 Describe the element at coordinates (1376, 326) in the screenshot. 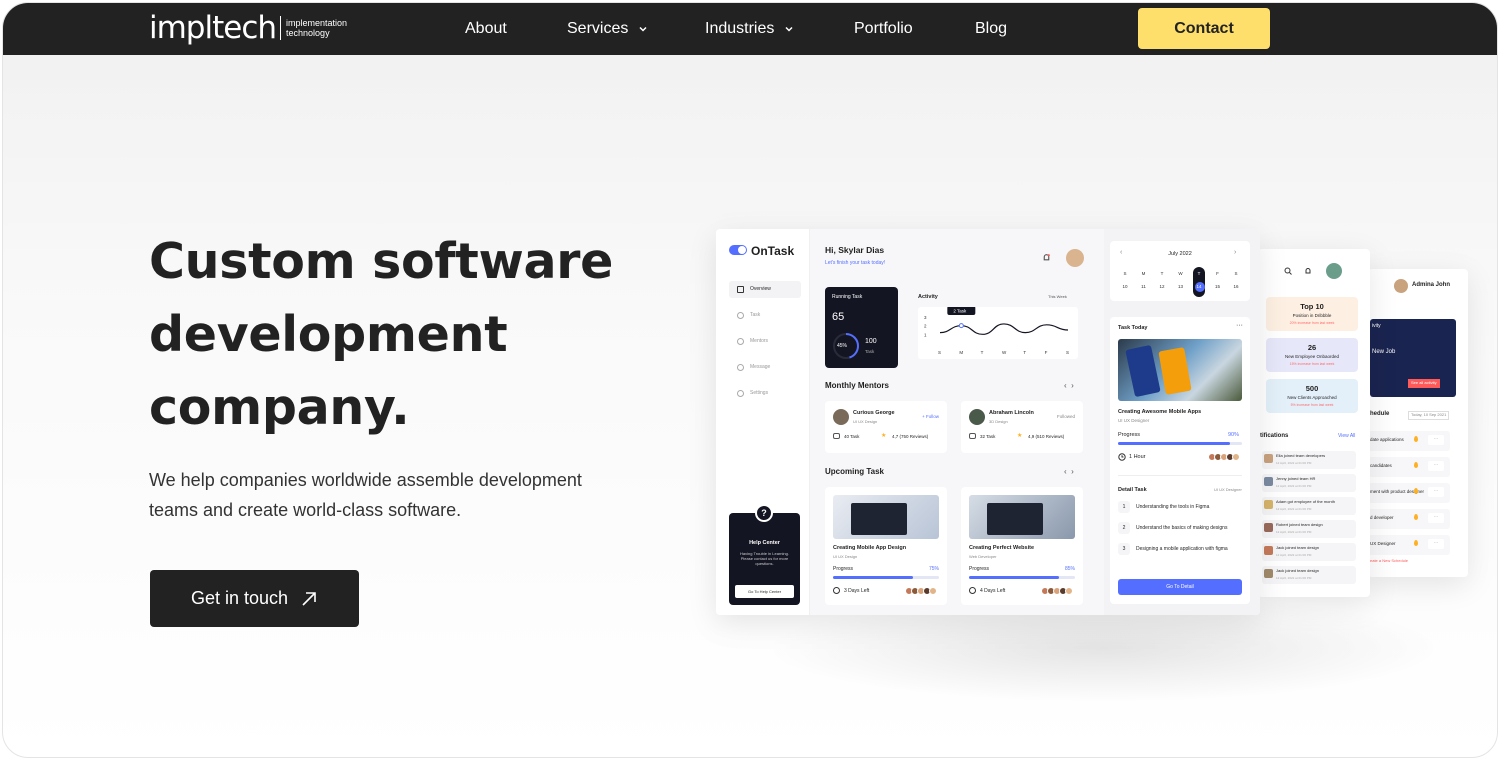

I see `banner-title: ivity` at that location.